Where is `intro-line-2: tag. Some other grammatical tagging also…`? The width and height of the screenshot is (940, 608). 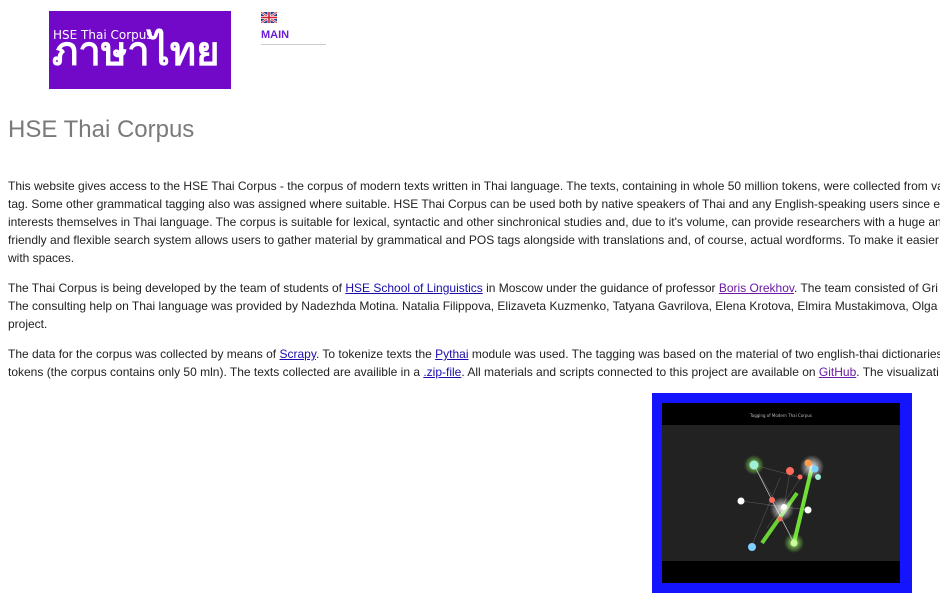 intro-line-2: tag. Some other grammatical tagging also… is located at coordinates (474, 204).